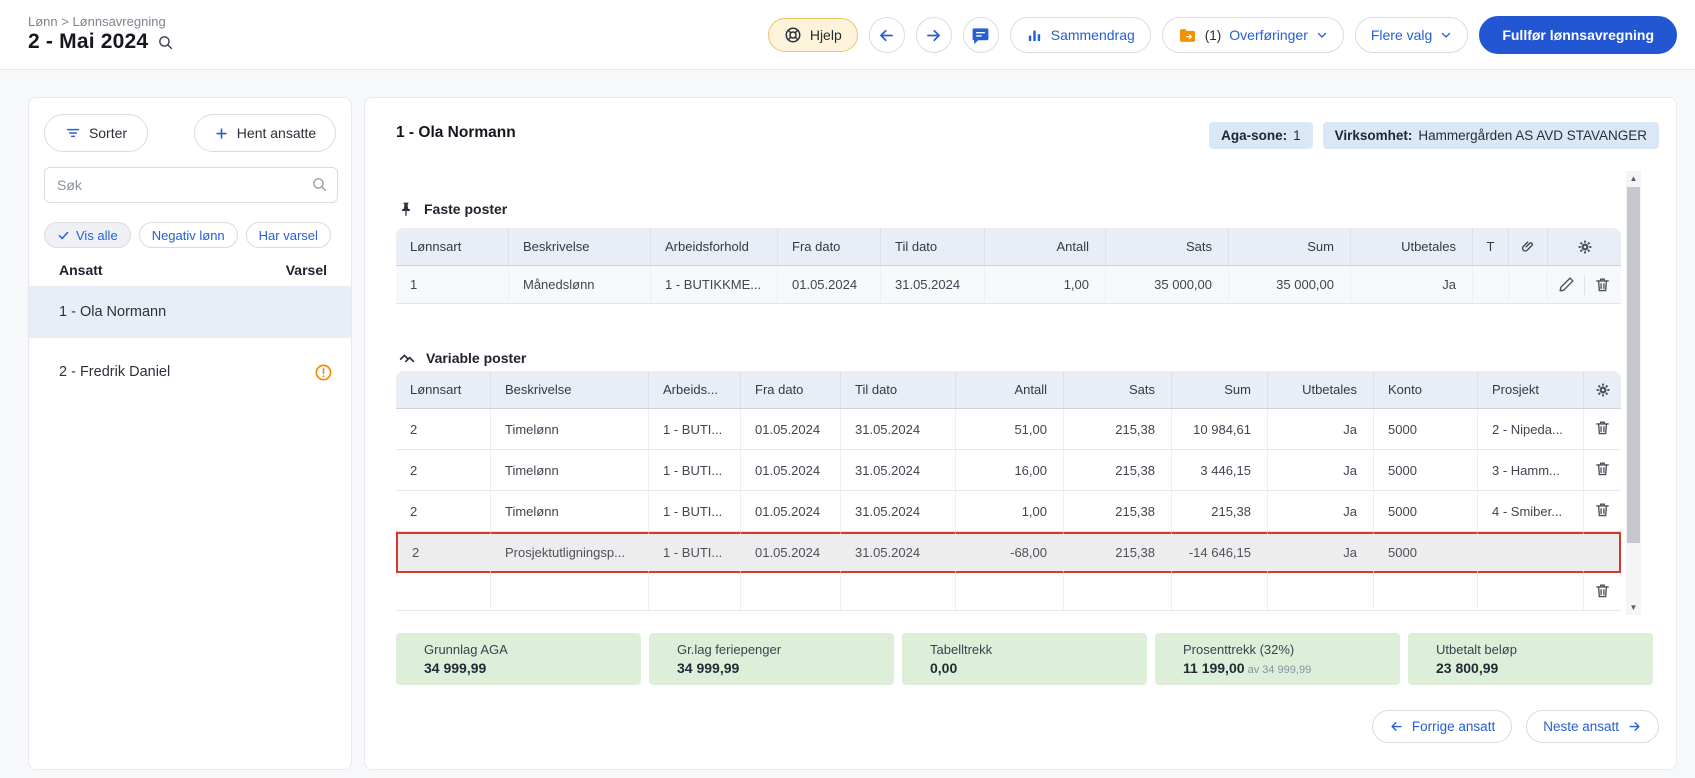  Describe the element at coordinates (1633, 178) in the screenshot. I see `scroll-up-arrow: ▲` at that location.